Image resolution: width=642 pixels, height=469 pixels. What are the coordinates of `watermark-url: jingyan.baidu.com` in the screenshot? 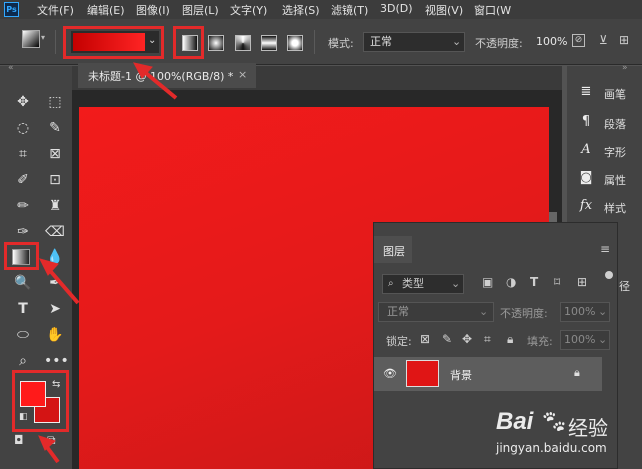 It's located at (551, 448).